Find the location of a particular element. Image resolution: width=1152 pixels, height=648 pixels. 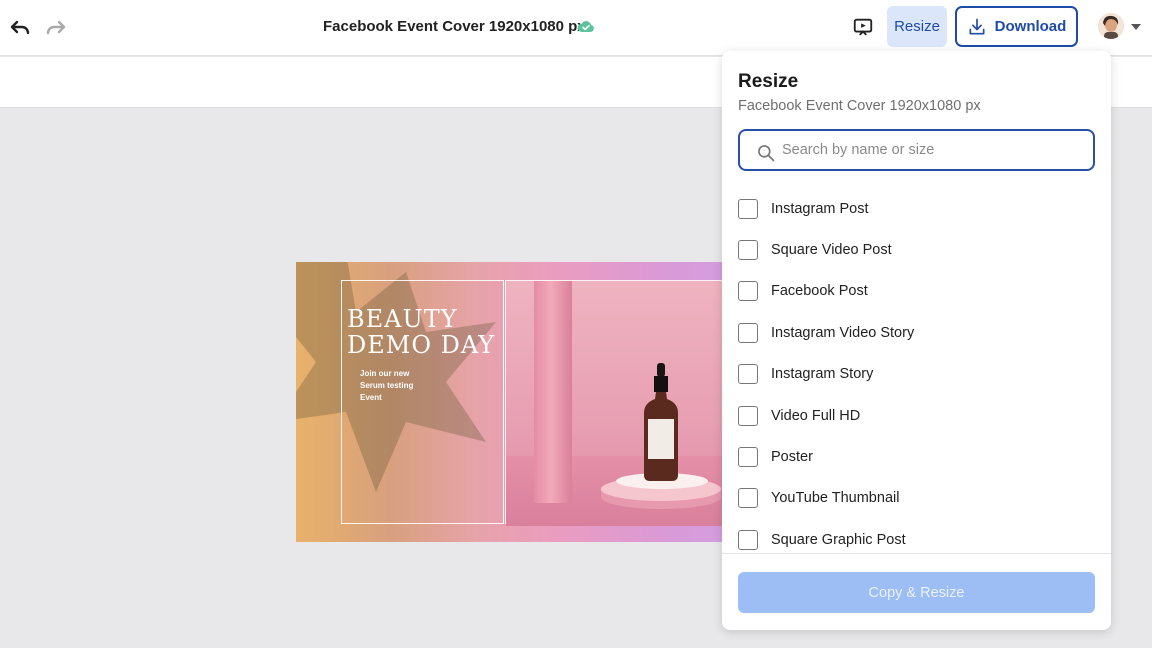

search-icon is located at coordinates (766, 153).